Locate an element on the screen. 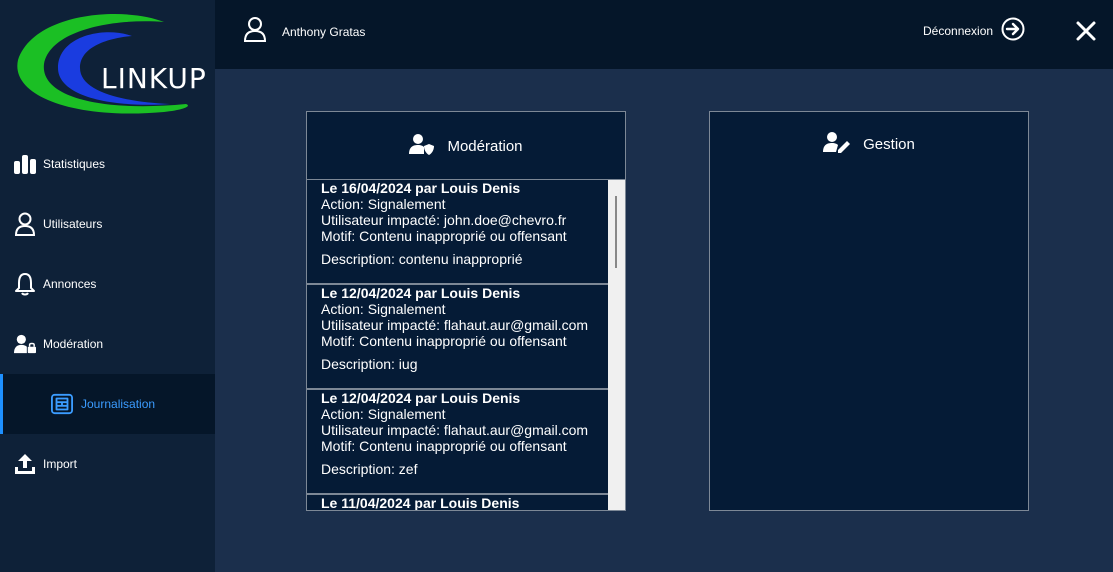  sidebar-item-utilisateurs: Utilisateurs is located at coordinates (107, 224).